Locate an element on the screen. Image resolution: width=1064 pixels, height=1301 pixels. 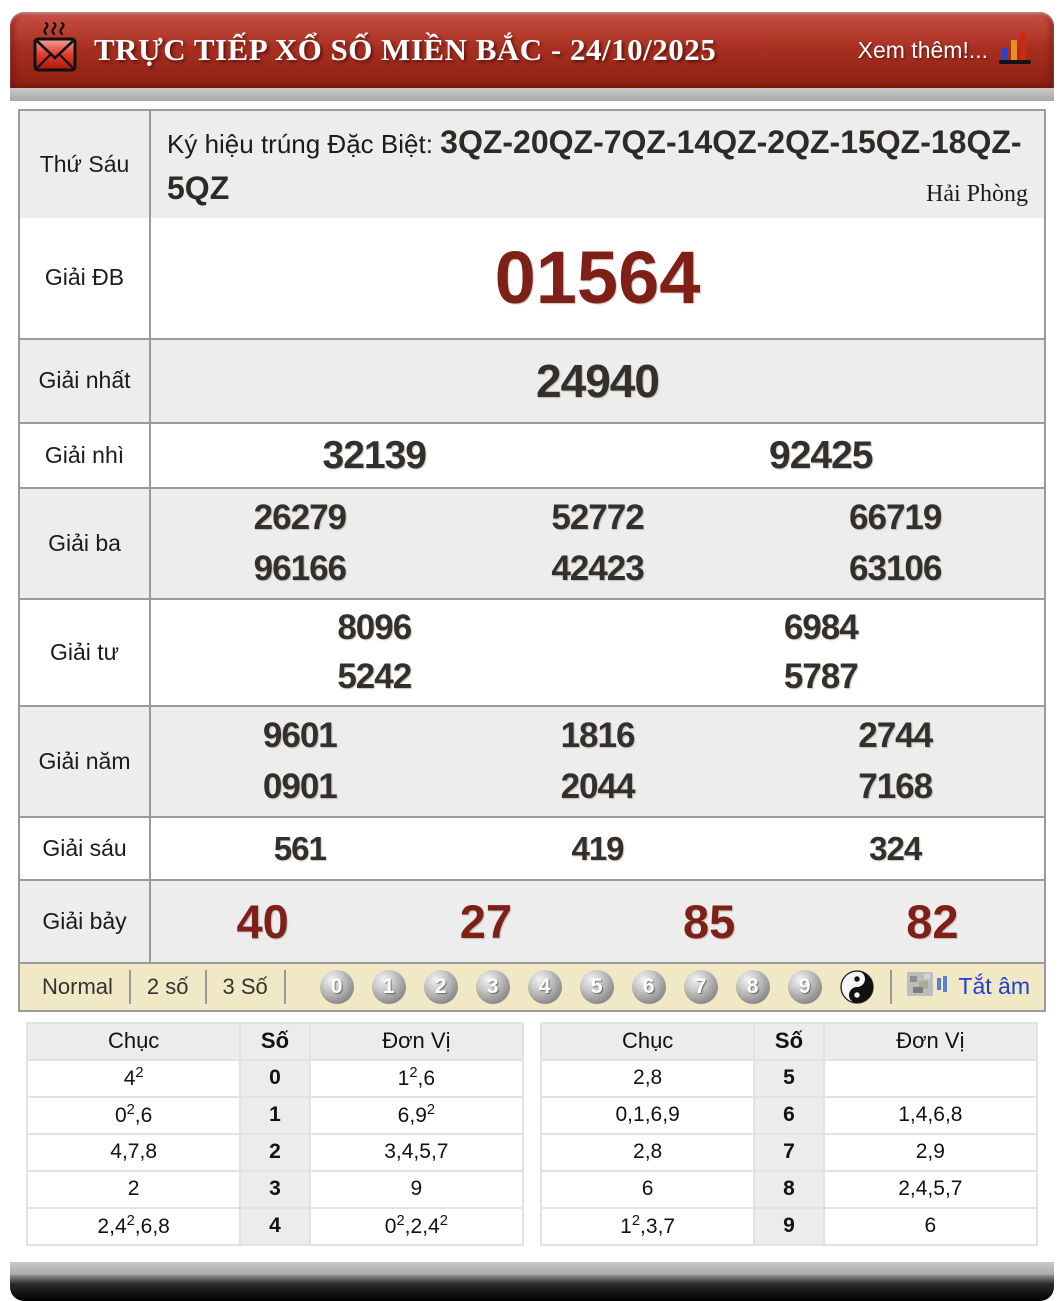
summary-row: 2,8 7 2,9 is located at coordinates (789, 1152).